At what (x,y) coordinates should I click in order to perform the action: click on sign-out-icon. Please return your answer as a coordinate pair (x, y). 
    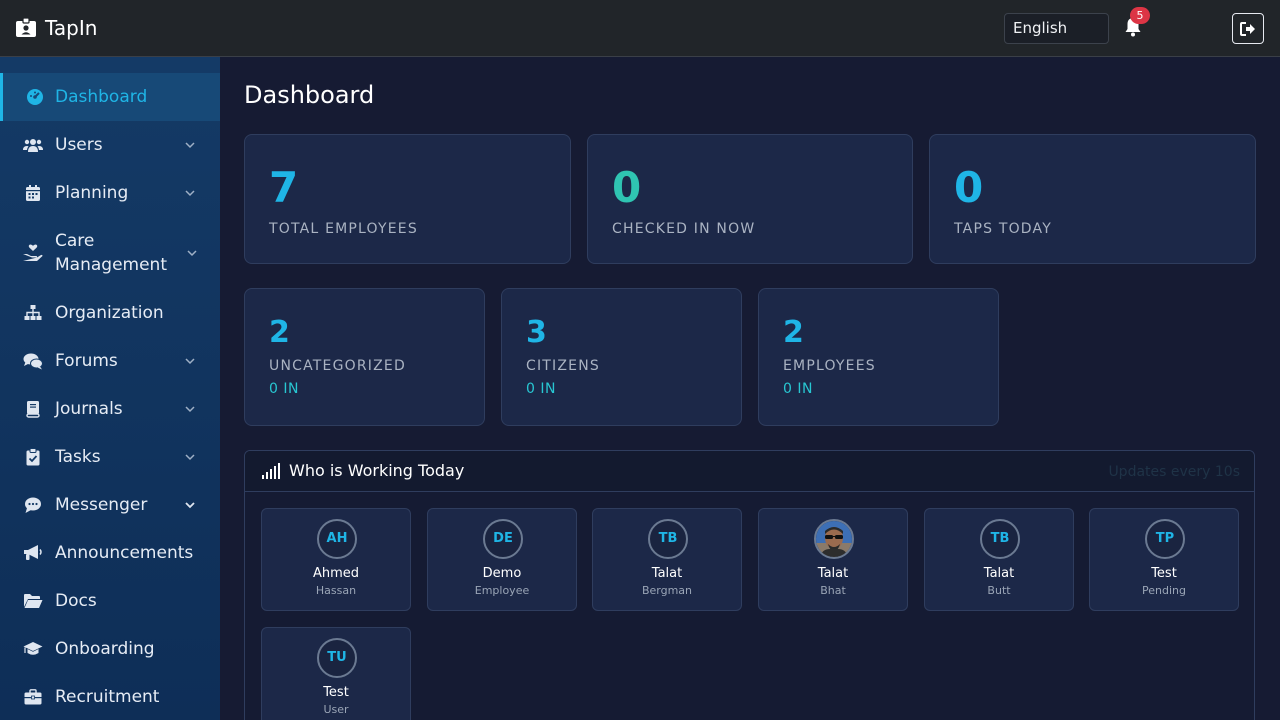
    Looking at the image, I should click on (1247, 28).